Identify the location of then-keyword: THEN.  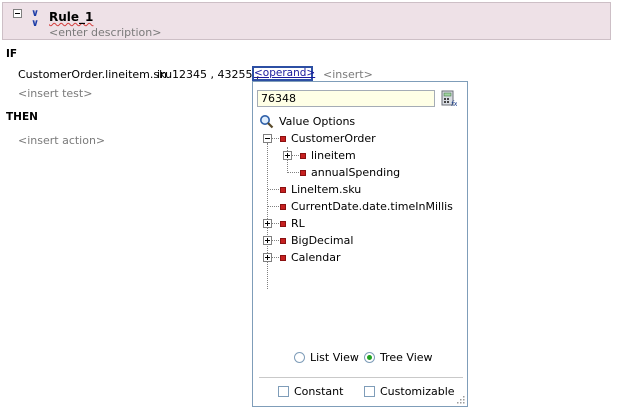
(22, 117).